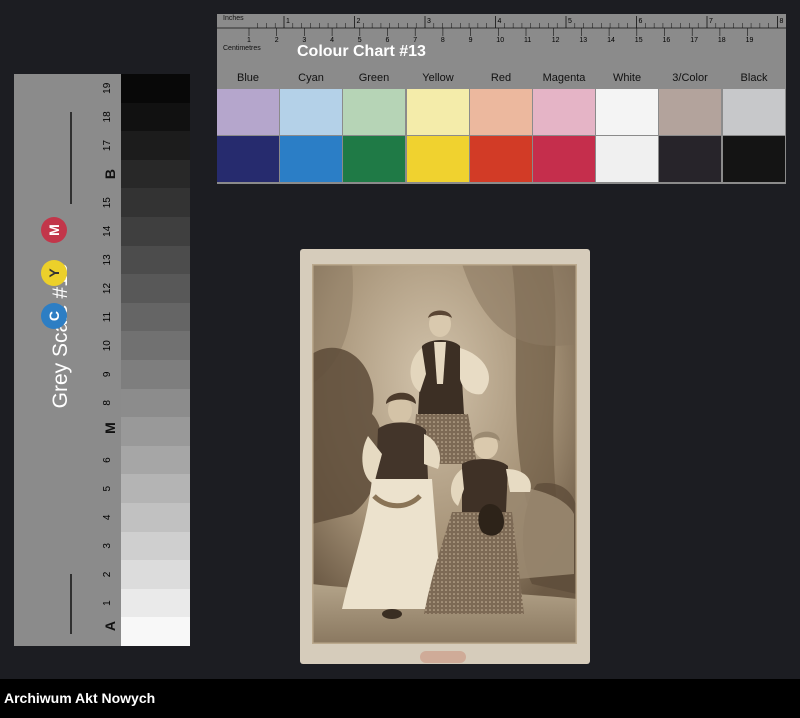 The height and width of the screenshot is (718, 800). Describe the element at coordinates (374, 78) in the screenshot. I see `swatch-label-green: Green` at that location.